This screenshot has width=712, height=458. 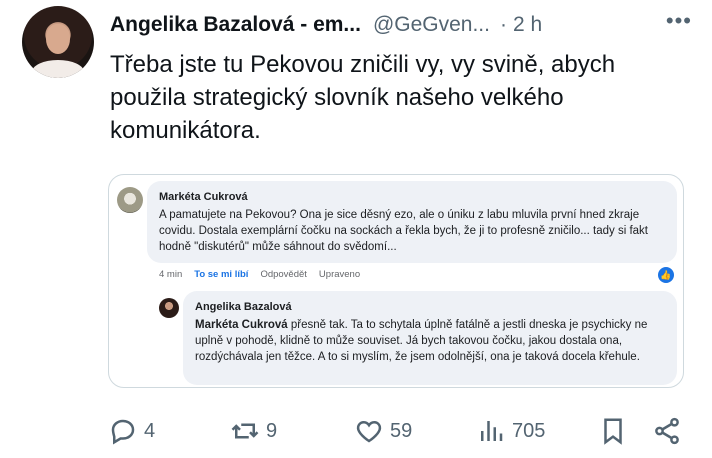 I want to click on bookmark-button, so click(x=613, y=431).